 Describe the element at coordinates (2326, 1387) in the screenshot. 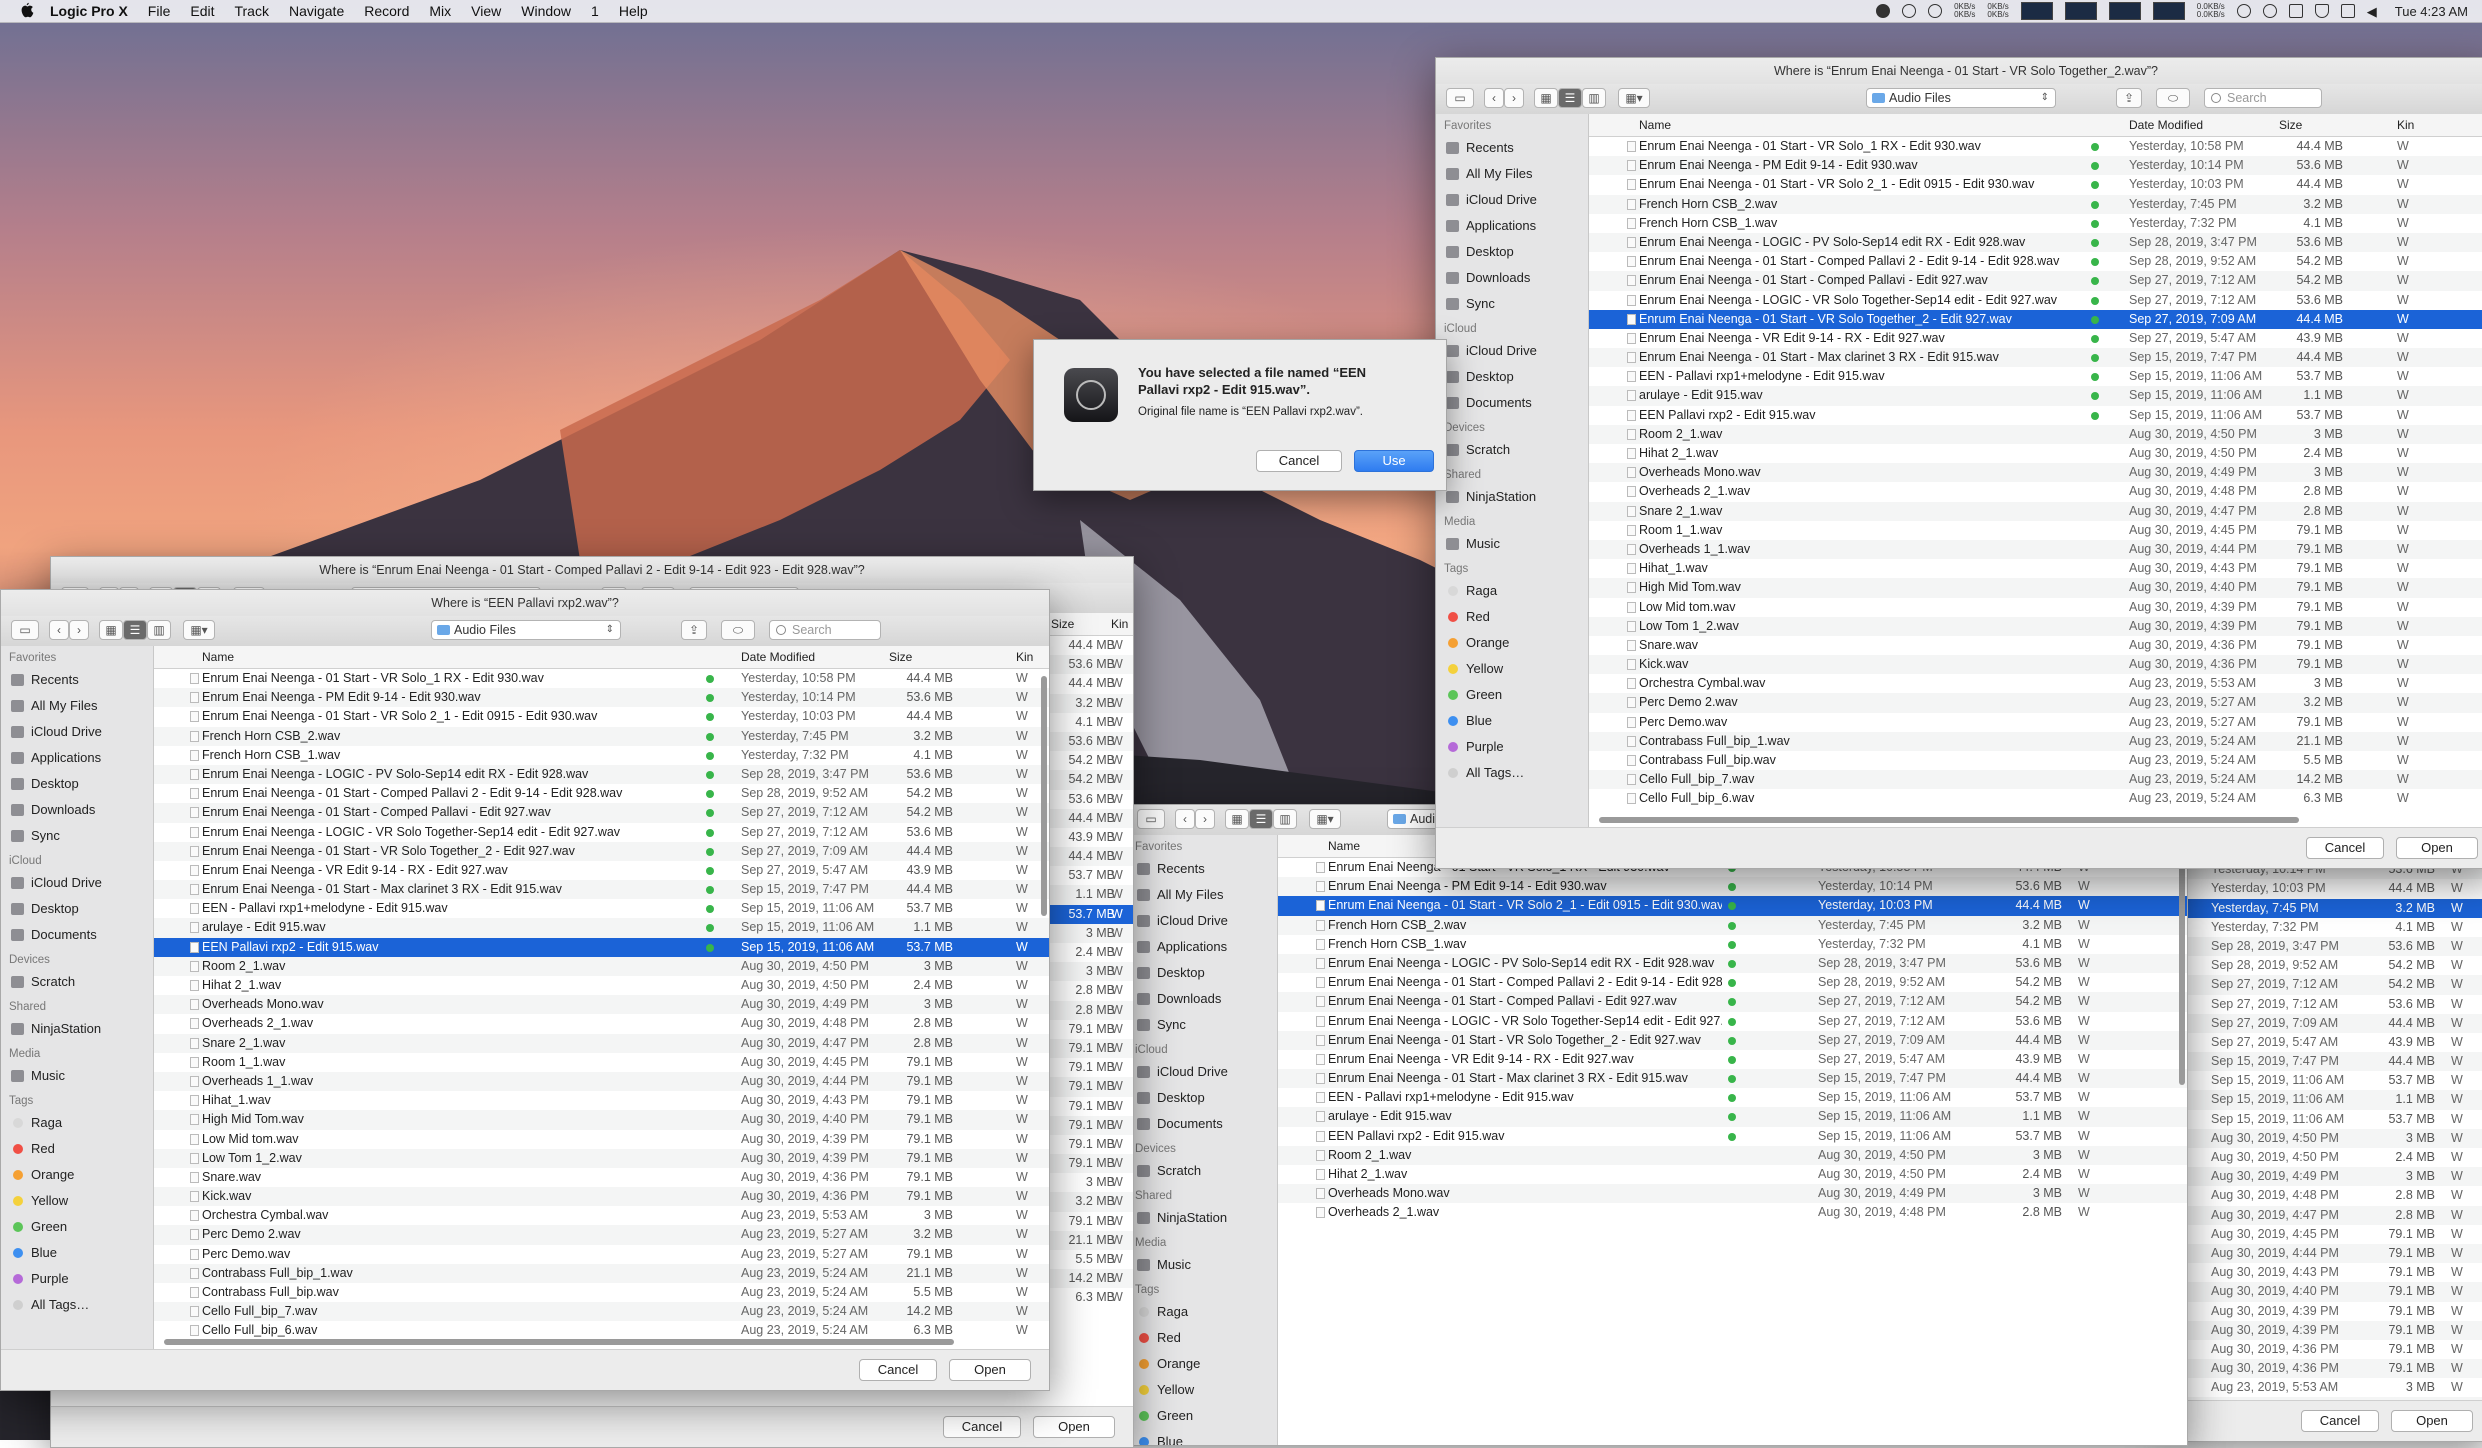

I see `table-row: Aug 23, 2019, 5:53 AM 3 MB W` at that location.